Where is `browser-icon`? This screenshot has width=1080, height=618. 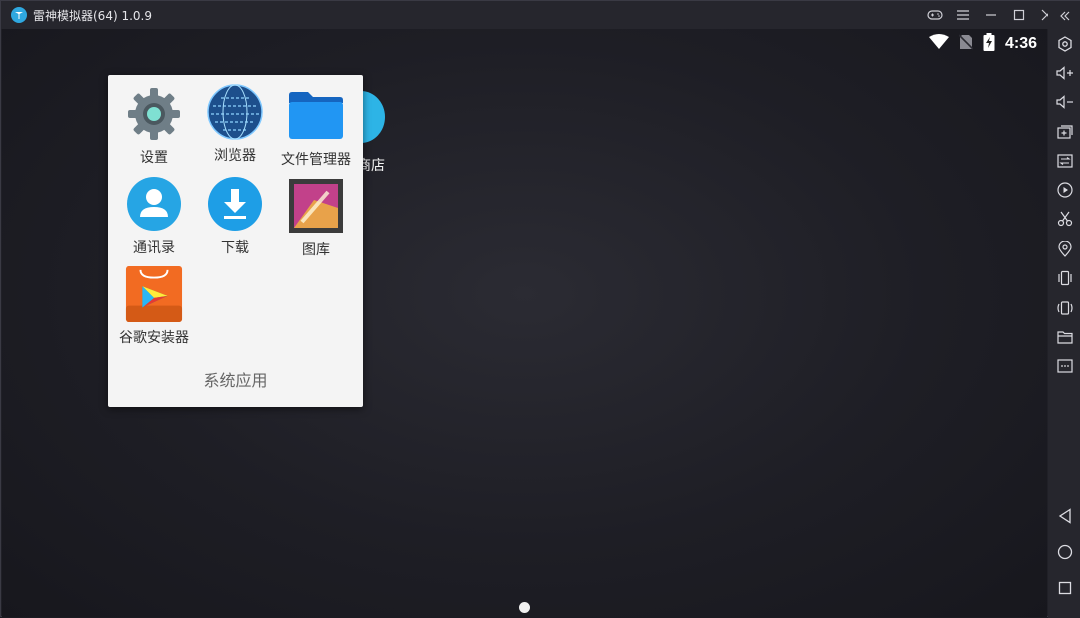 browser-icon is located at coordinates (235, 112).